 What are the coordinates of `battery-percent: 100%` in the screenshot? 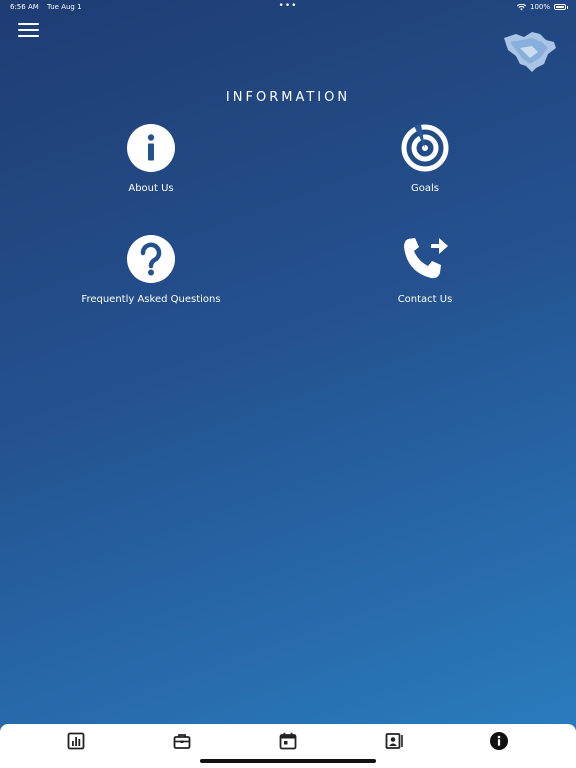 It's located at (539, 7).